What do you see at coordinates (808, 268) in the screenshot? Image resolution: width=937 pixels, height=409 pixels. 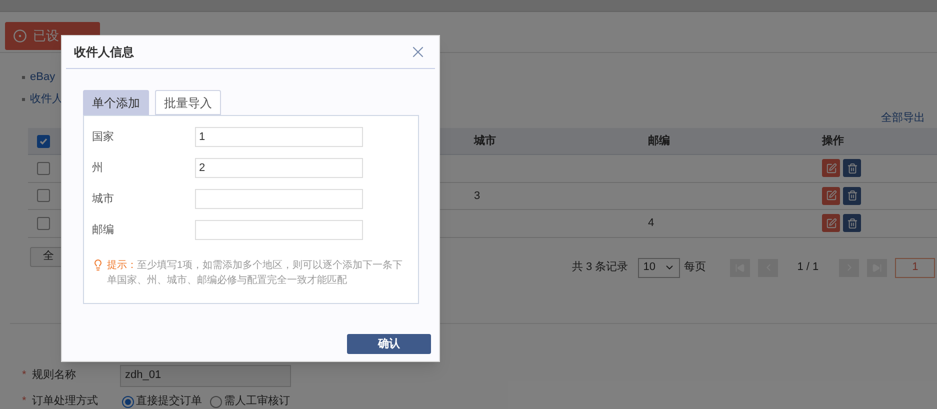 I see `page-indicator: 1 / 1` at bounding box center [808, 268].